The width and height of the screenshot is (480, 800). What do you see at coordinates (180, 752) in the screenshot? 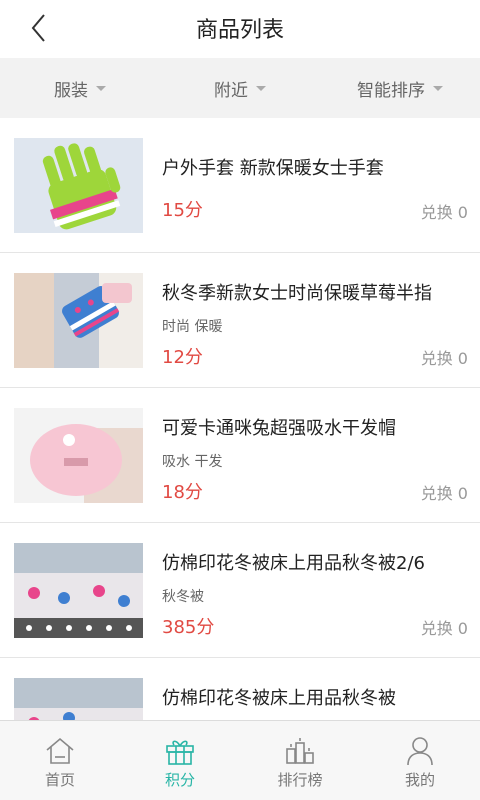
I see `gift-icon` at bounding box center [180, 752].